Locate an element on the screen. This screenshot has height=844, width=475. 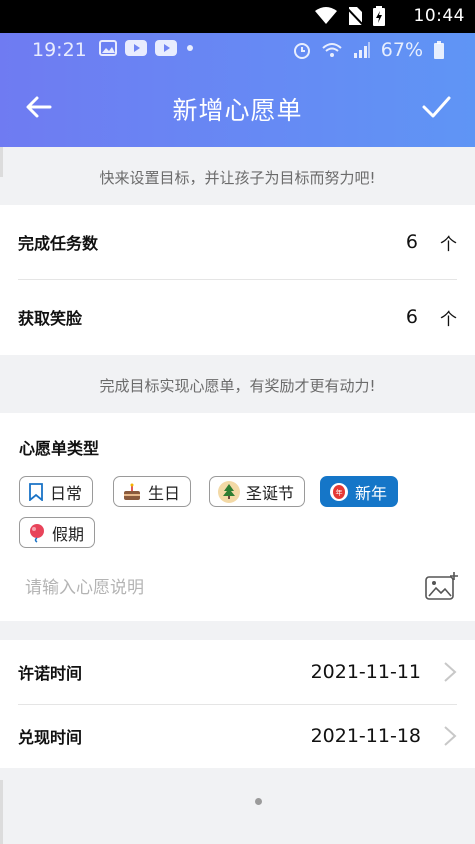
chip-christmas: 圣诞节 is located at coordinates (257, 491).